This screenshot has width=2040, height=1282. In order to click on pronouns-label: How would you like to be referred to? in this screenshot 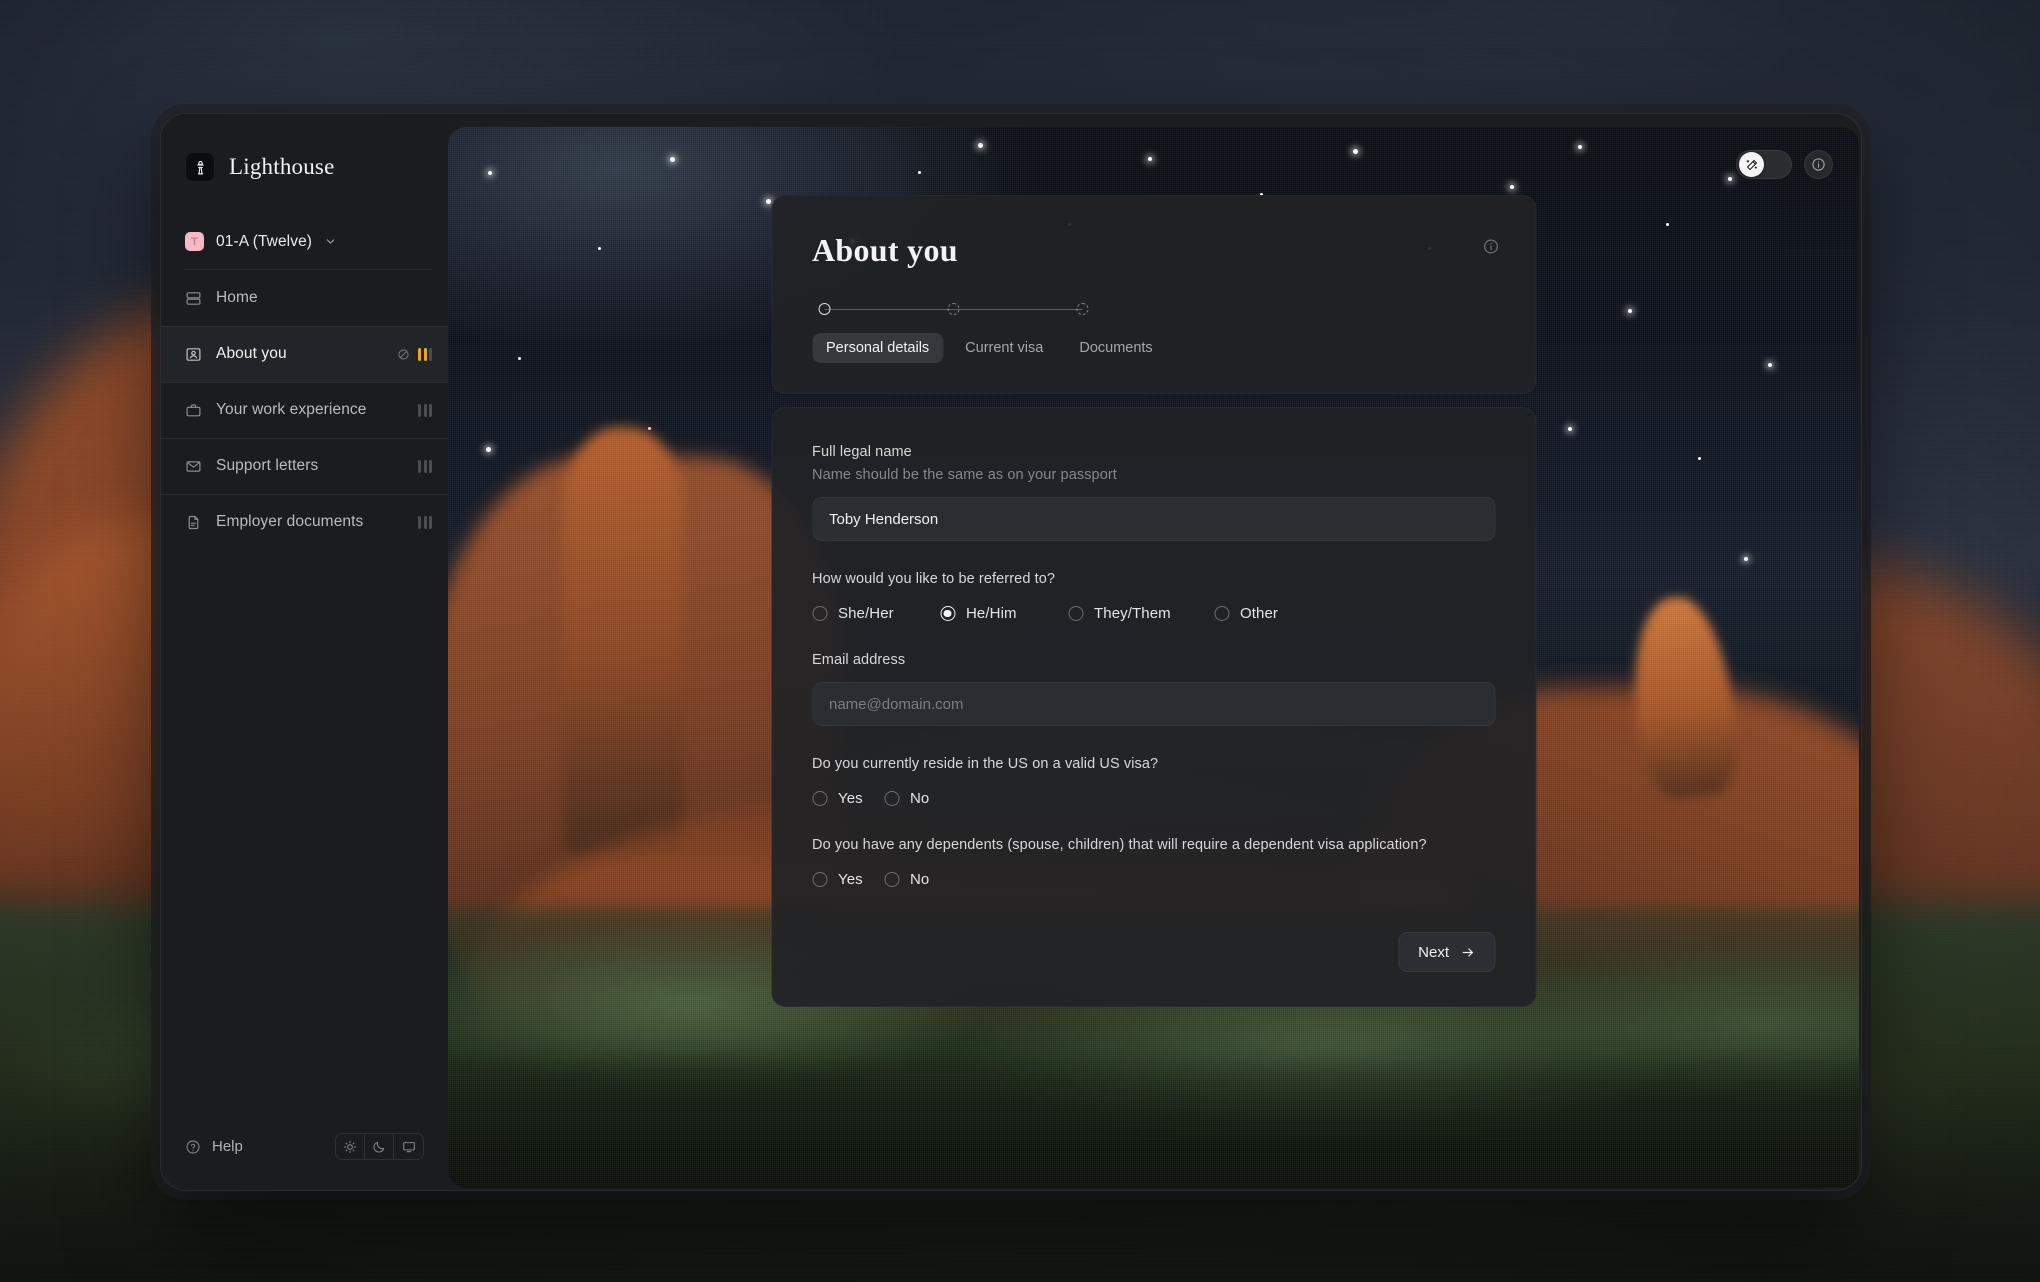, I will do `click(934, 579)`.